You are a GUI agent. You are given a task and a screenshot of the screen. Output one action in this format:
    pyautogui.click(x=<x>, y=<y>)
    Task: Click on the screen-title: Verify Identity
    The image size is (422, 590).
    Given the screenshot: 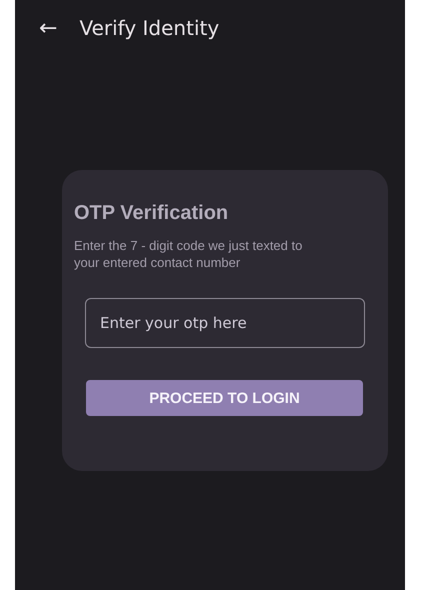 What is the action you would take?
    pyautogui.click(x=149, y=28)
    